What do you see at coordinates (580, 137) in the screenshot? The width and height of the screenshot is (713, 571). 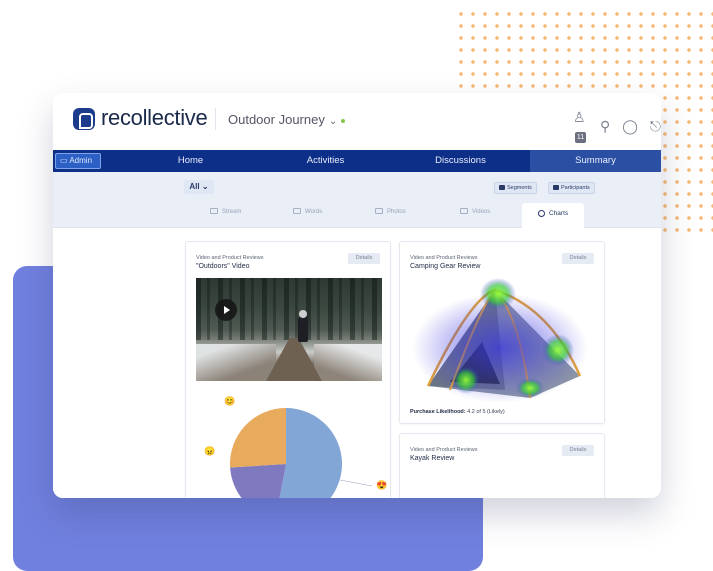 I see `notification-badge: 11` at bounding box center [580, 137].